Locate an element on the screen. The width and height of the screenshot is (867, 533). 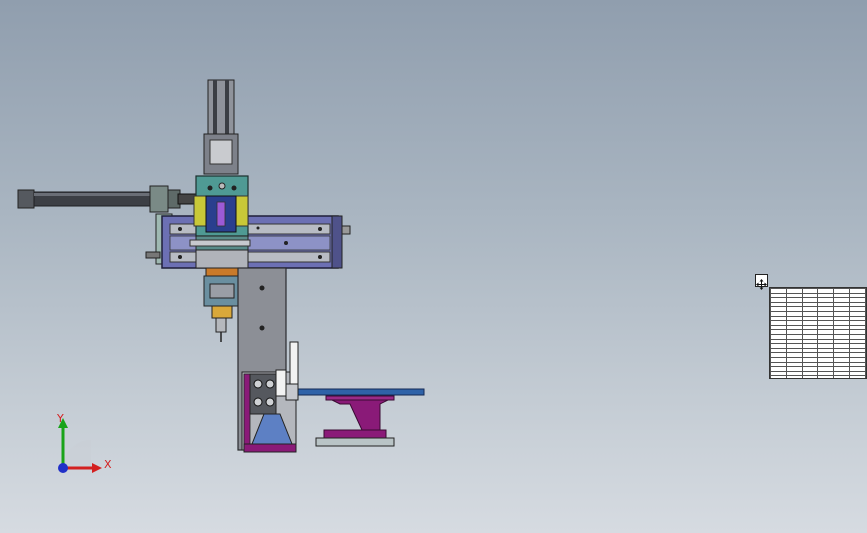
pneumatic-cylinder is located at coordinates (108, 199).